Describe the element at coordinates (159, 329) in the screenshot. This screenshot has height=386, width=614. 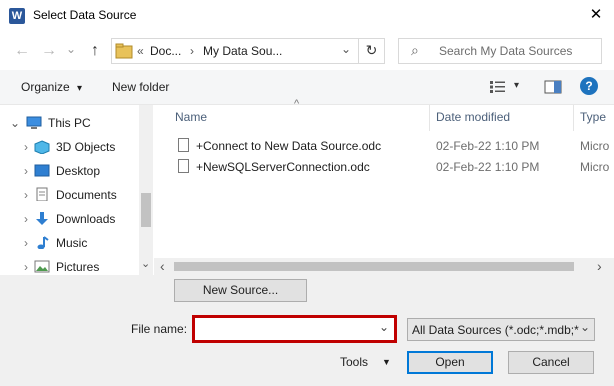
I see `file-name-label: File name:` at that location.